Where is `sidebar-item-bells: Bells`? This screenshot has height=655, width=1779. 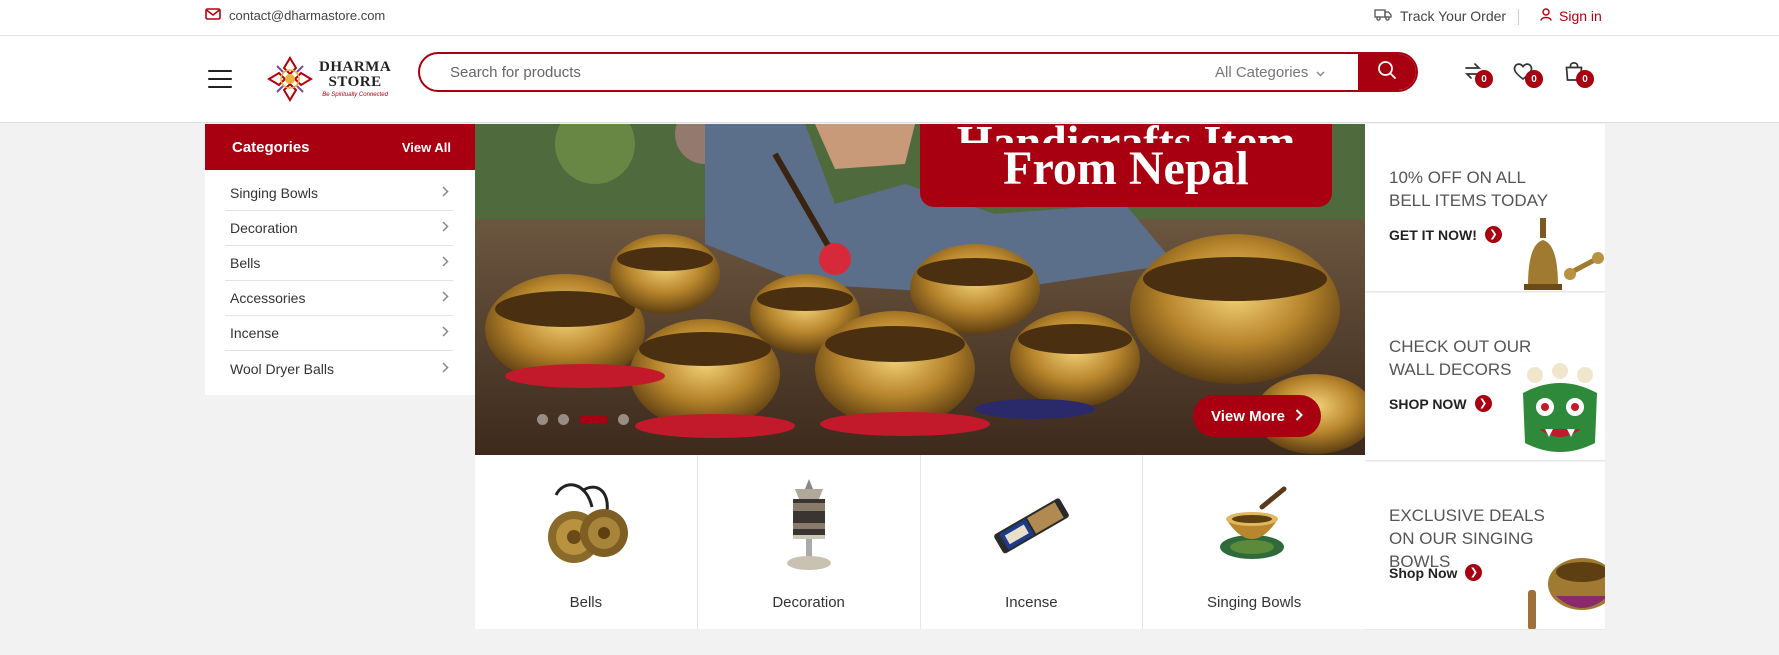
sidebar-item-bells: Bells is located at coordinates (339, 263).